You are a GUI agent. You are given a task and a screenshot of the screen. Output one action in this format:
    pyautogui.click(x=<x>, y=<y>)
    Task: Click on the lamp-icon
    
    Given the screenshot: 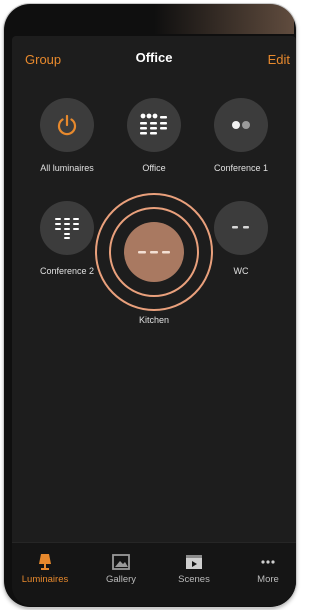 What is the action you would take?
    pyautogui.click(x=45, y=562)
    